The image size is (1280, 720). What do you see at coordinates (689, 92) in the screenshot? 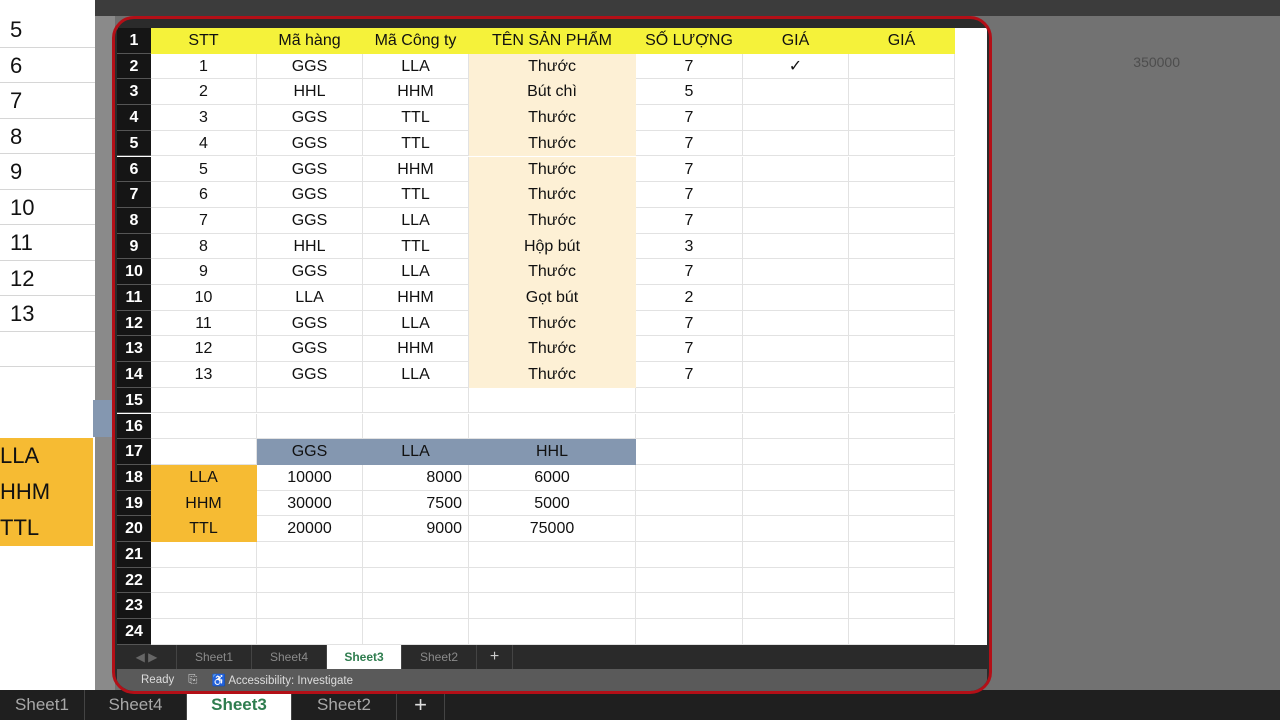
I see `cell: 5` at bounding box center [689, 92].